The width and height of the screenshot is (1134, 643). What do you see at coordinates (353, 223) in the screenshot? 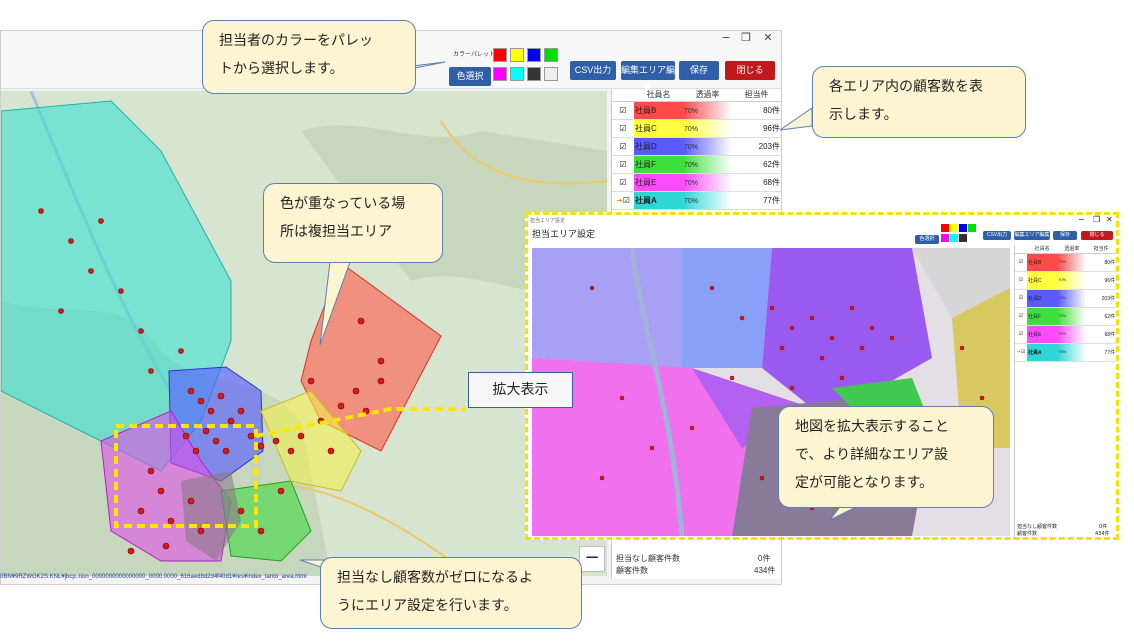
I see `callout-overlap: 色が重なっている場 所は複担当エリア` at bounding box center [353, 223].